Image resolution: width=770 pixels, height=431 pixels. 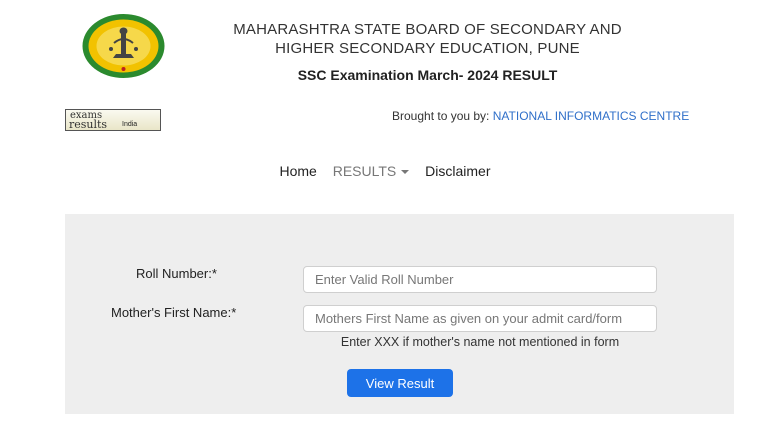 What do you see at coordinates (297, 171) in the screenshot?
I see `nav-home: Home` at bounding box center [297, 171].